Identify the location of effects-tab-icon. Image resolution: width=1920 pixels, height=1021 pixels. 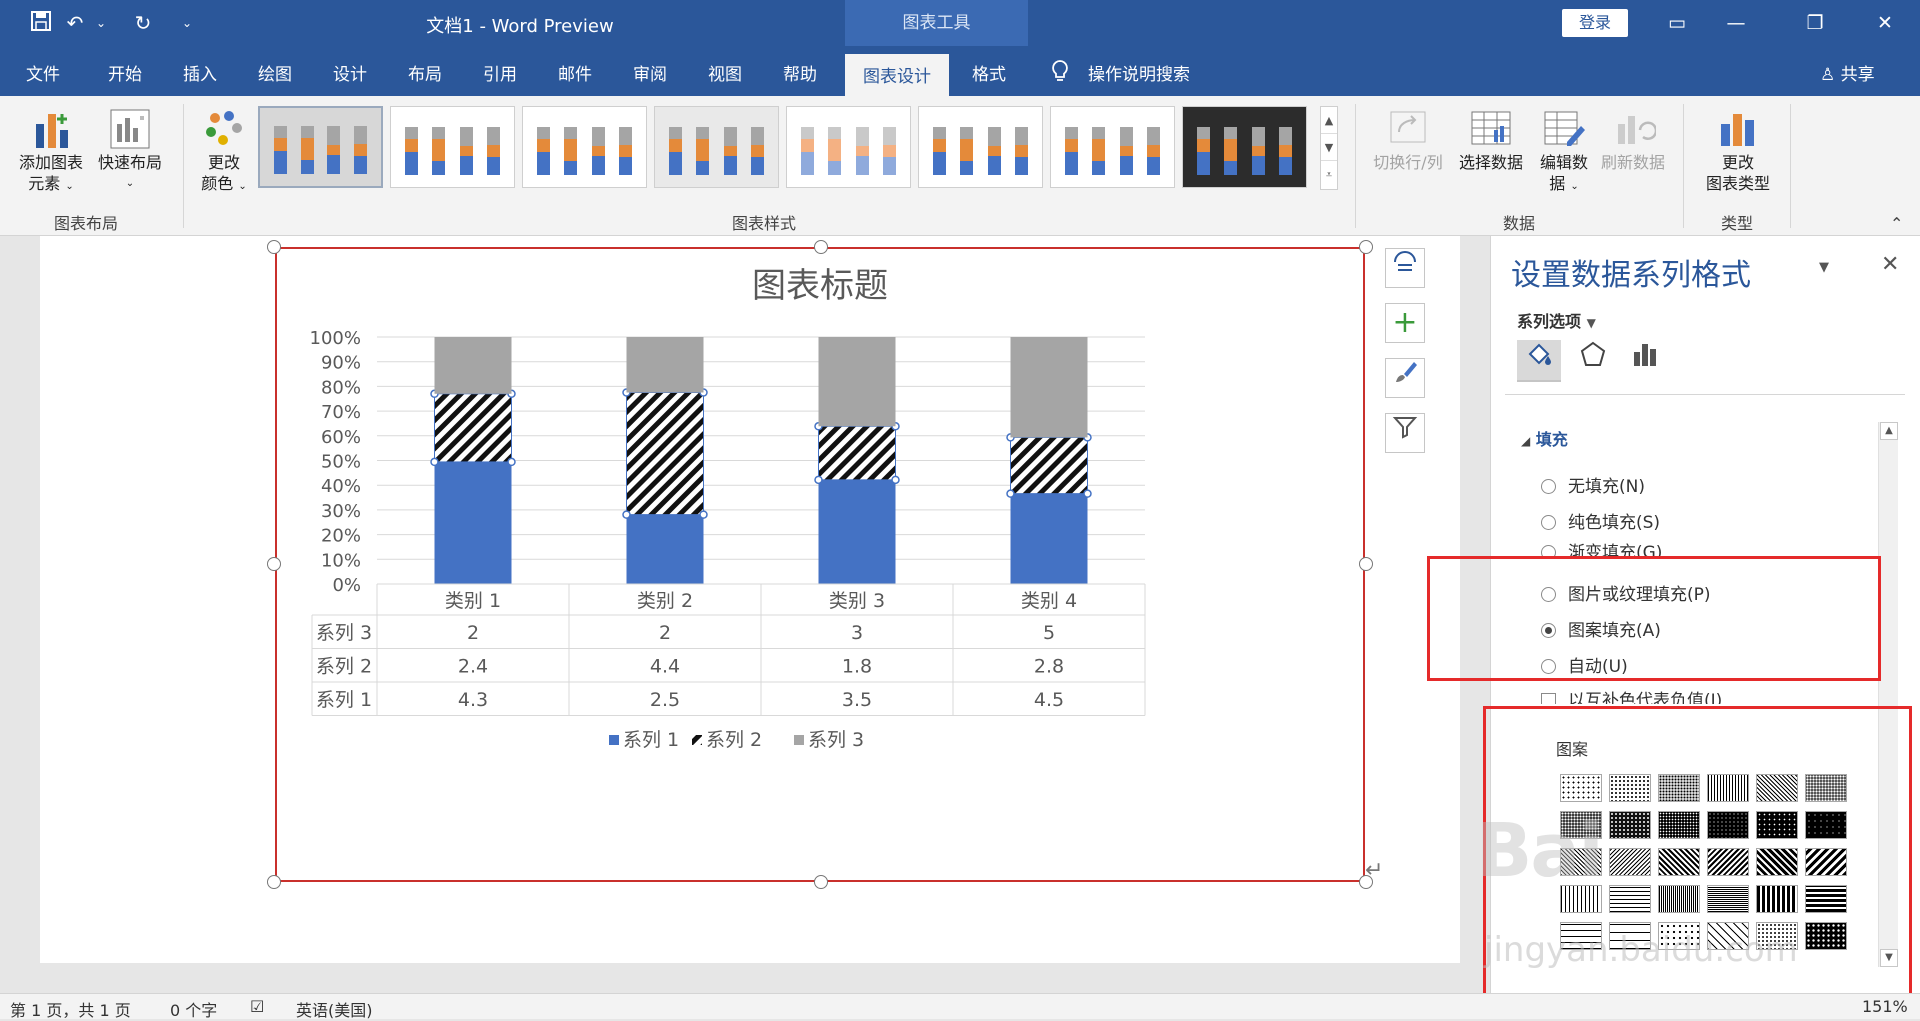
(1593, 361).